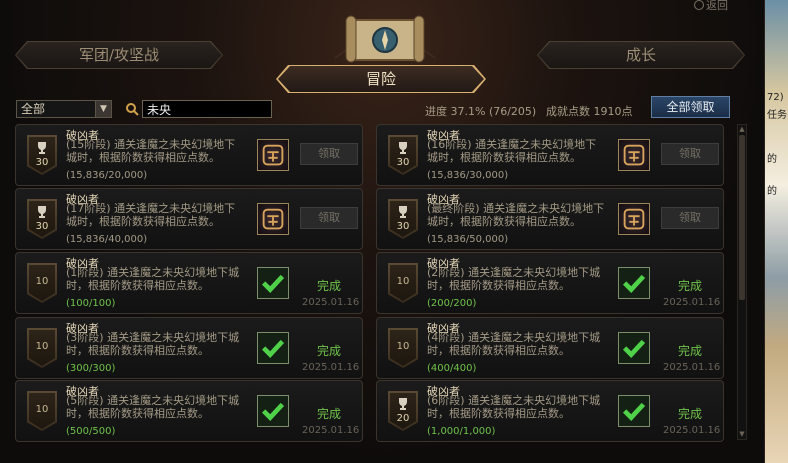 The width and height of the screenshot is (788, 463). What do you see at coordinates (742, 129) in the screenshot?
I see `scroll-up-icon: ▲` at bounding box center [742, 129].